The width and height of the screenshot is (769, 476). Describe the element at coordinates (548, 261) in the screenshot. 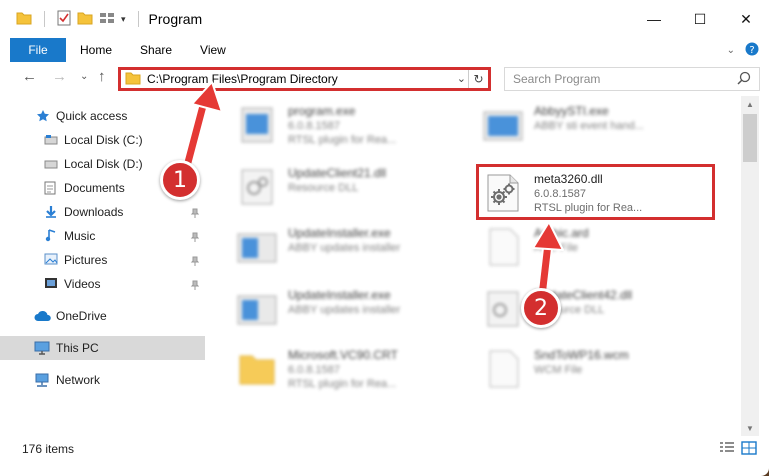

I see `arrow-to-dll-file` at that location.